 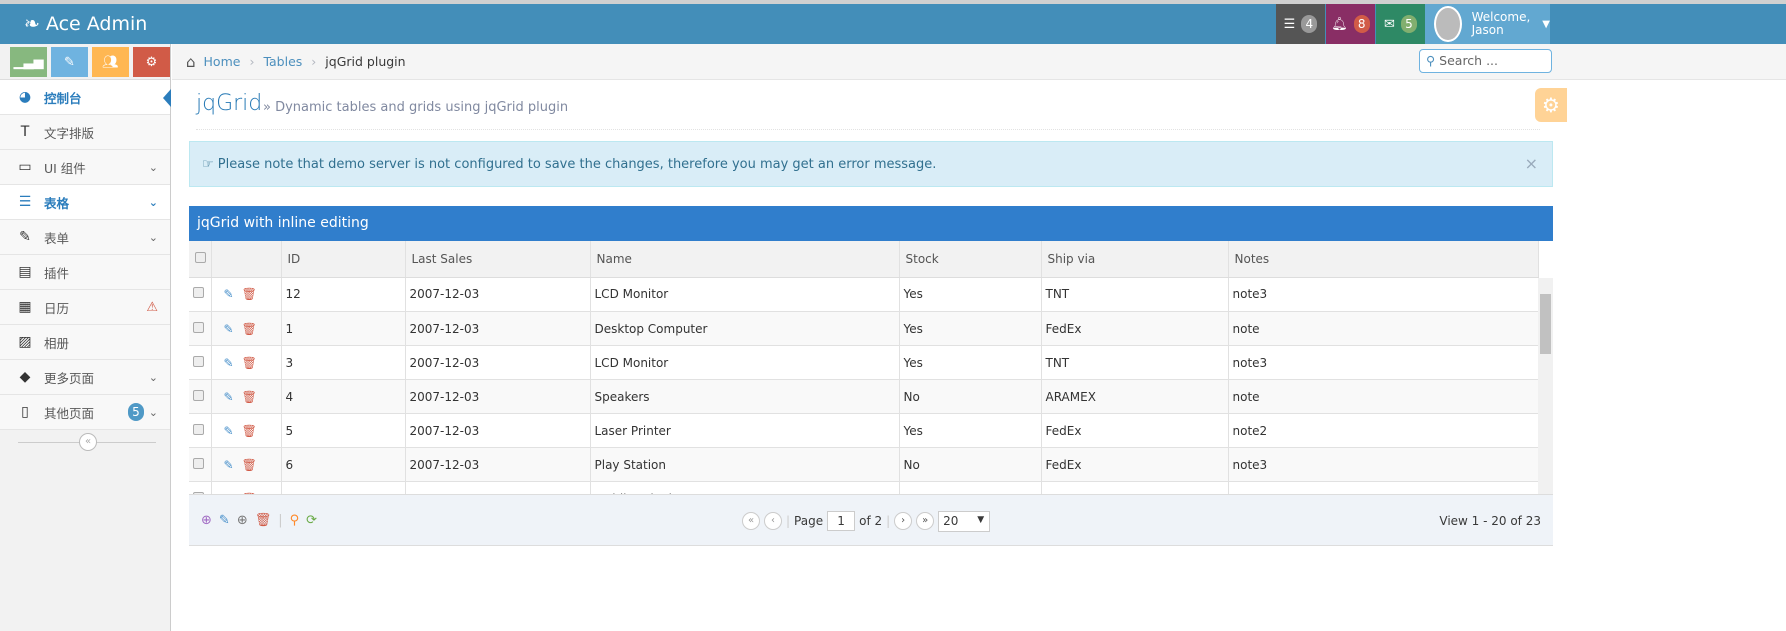 What do you see at coordinates (200, 259) in the screenshot?
I see `select-all-checkbox` at bounding box center [200, 259].